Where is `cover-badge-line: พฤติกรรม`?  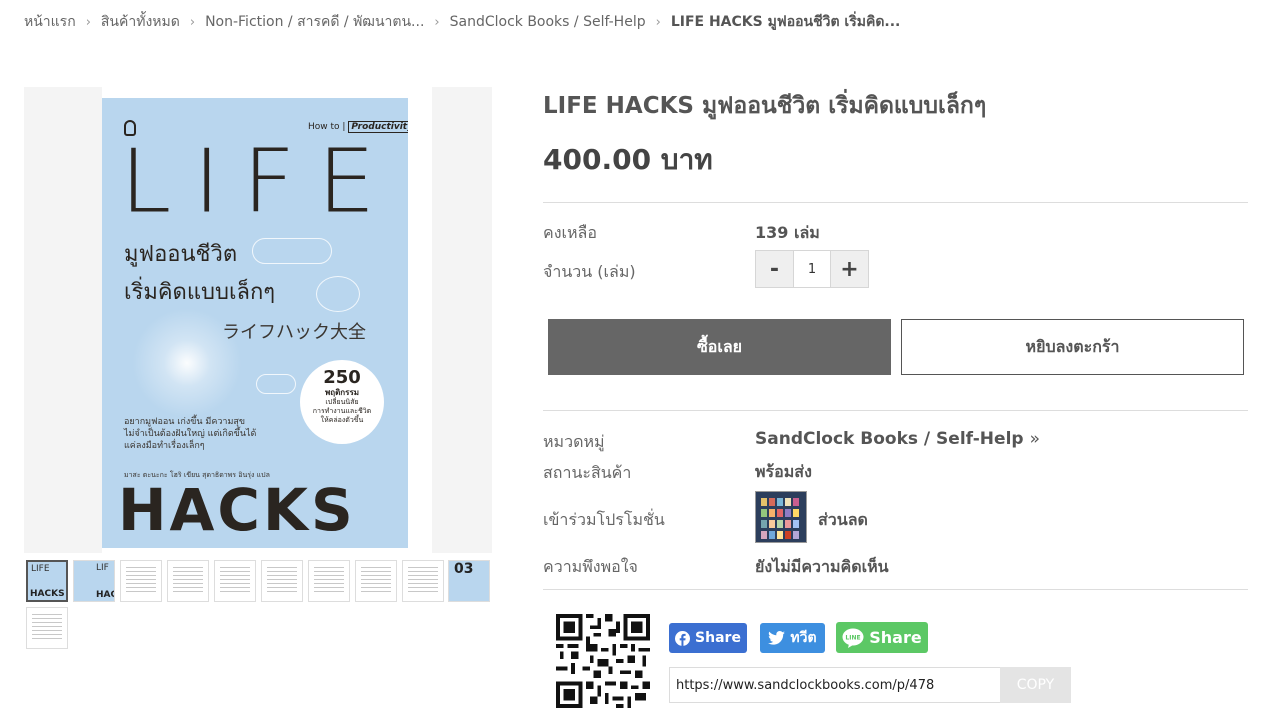 cover-badge-line: พฤติกรรม is located at coordinates (342, 392).